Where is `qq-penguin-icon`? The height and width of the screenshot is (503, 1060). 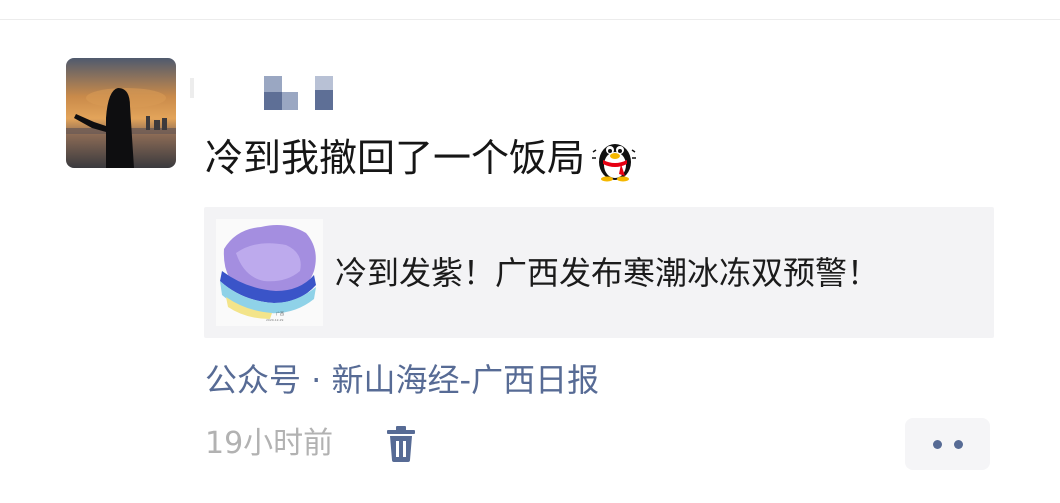 qq-penguin-icon is located at coordinates (615, 158).